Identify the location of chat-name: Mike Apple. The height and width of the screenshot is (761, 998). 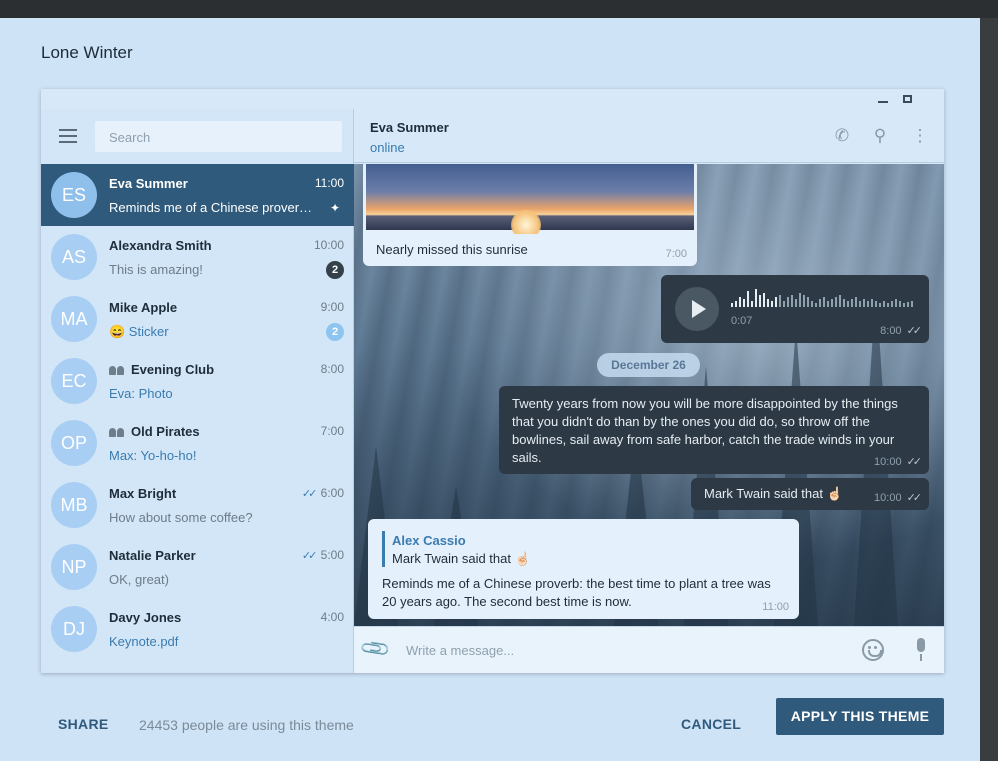
(143, 307).